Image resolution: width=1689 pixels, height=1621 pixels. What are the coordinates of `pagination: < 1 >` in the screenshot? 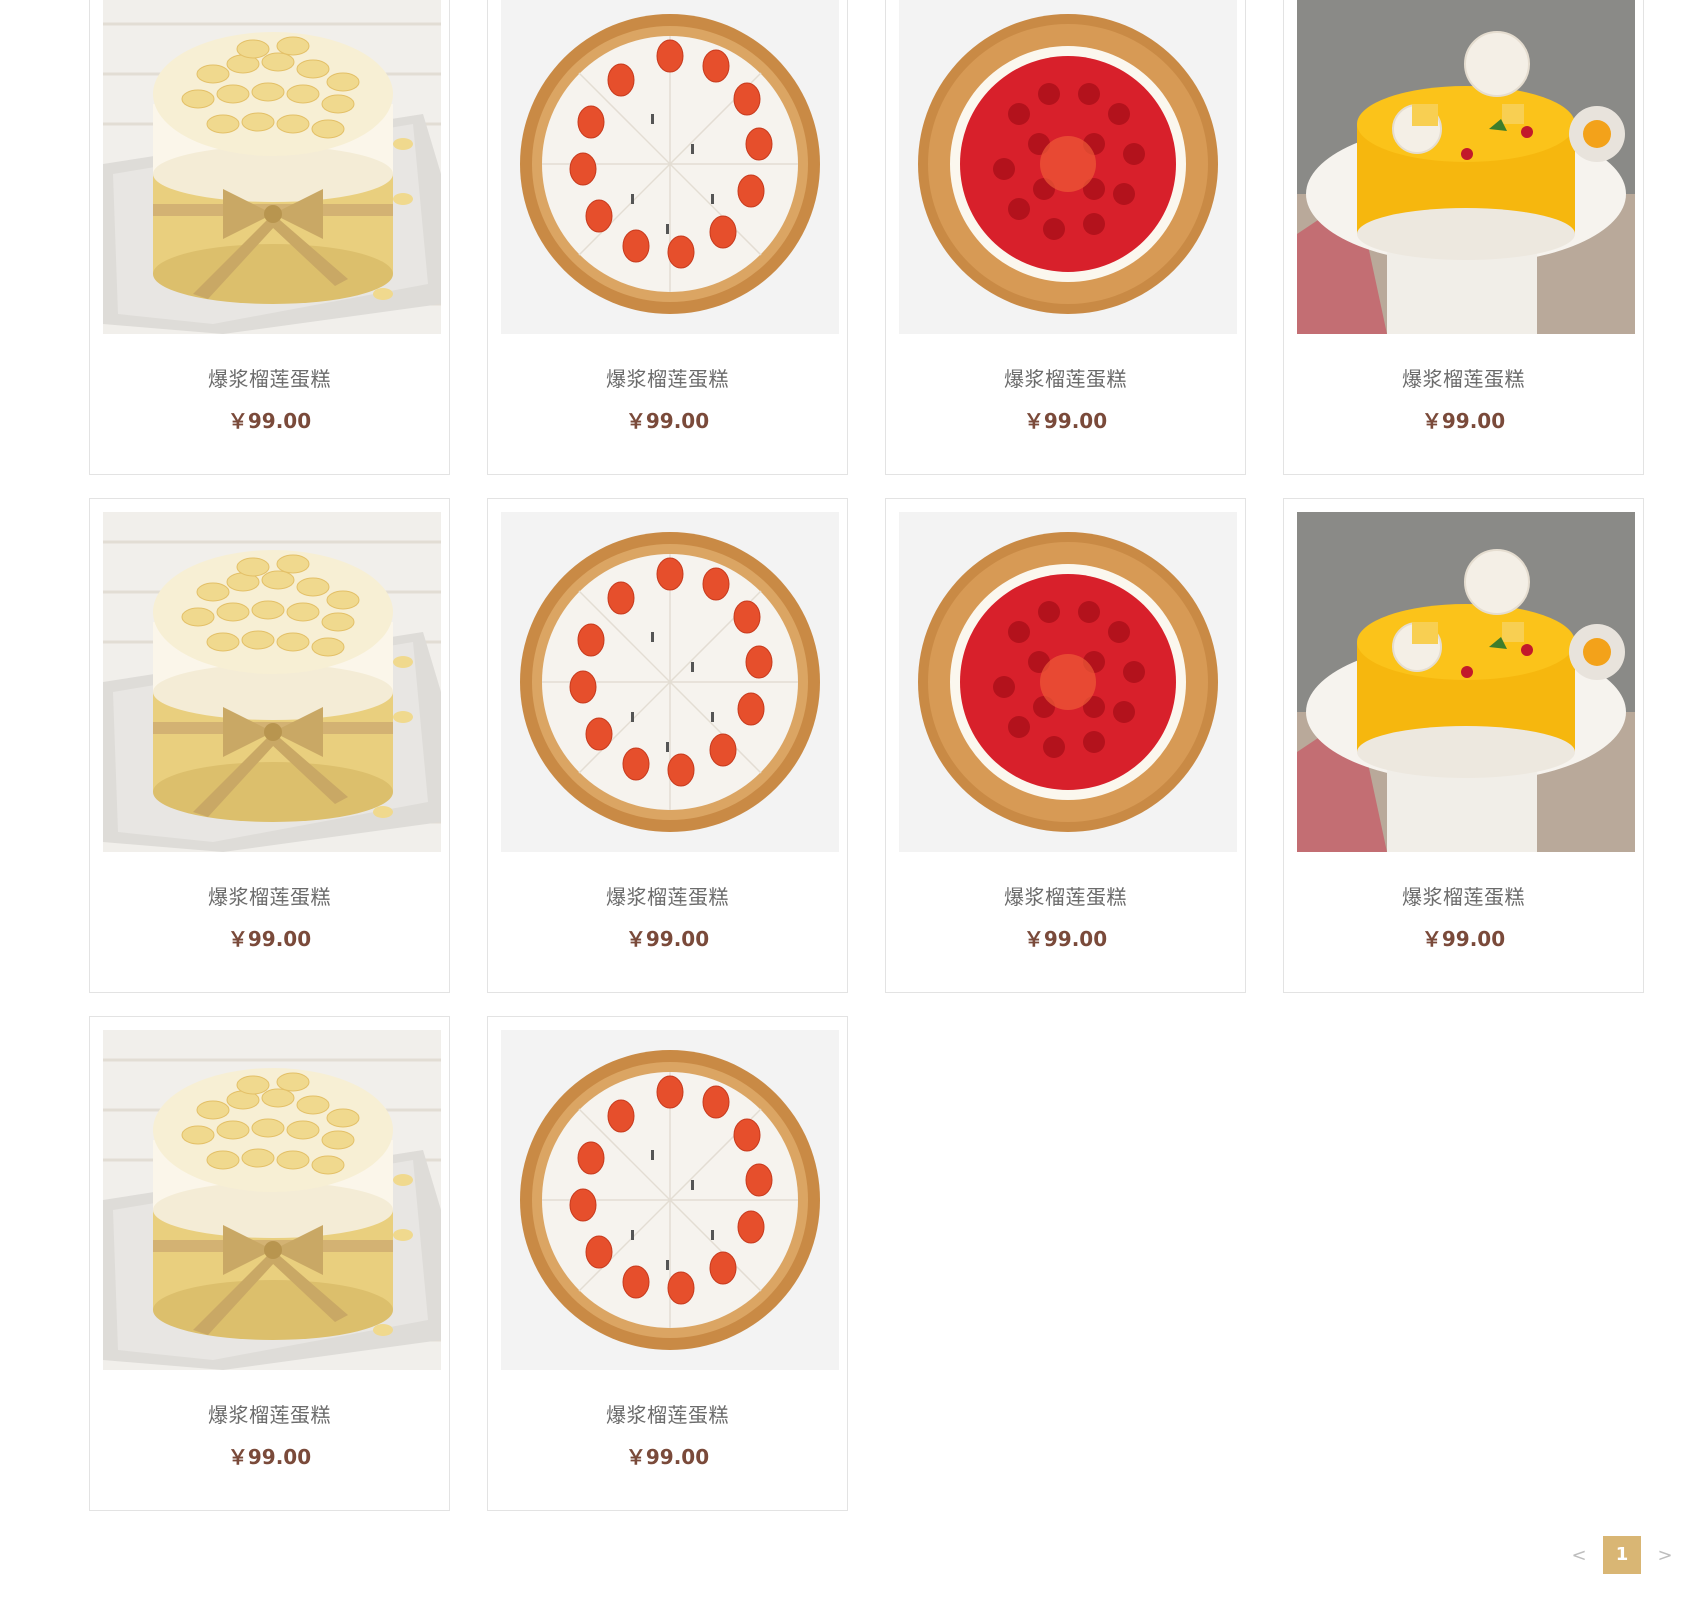 It's located at (1622, 1555).